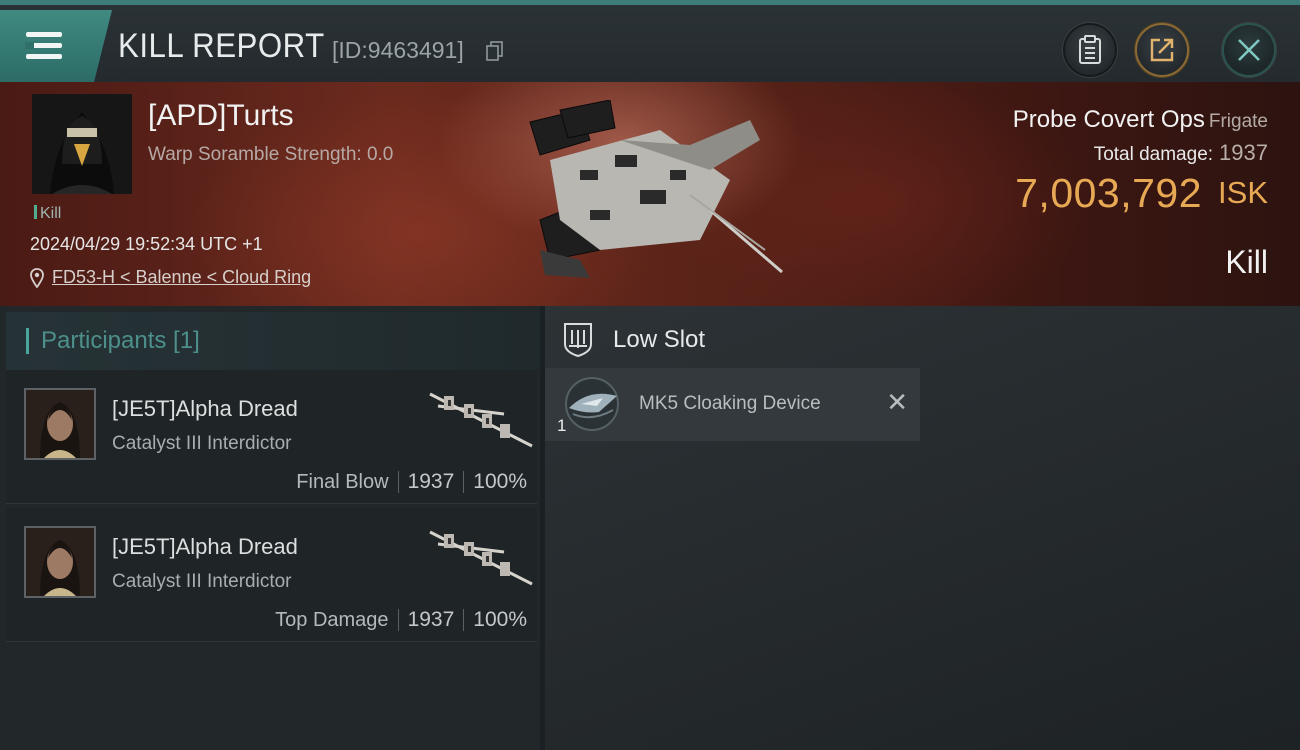  What do you see at coordinates (656, 189) in the screenshot?
I see `victim-ship-image` at bounding box center [656, 189].